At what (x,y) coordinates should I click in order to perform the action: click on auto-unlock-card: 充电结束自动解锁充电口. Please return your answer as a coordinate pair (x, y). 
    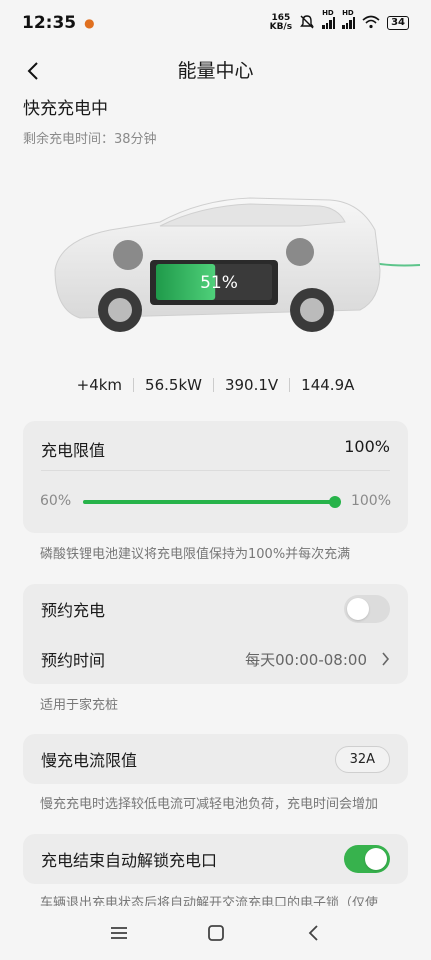
    Looking at the image, I should click on (215, 859).